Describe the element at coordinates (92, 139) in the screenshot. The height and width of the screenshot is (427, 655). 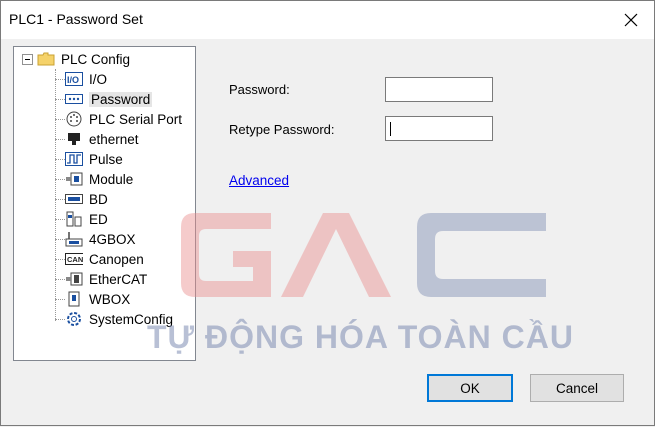
I see `tree-item-ethernet: ethernet` at that location.